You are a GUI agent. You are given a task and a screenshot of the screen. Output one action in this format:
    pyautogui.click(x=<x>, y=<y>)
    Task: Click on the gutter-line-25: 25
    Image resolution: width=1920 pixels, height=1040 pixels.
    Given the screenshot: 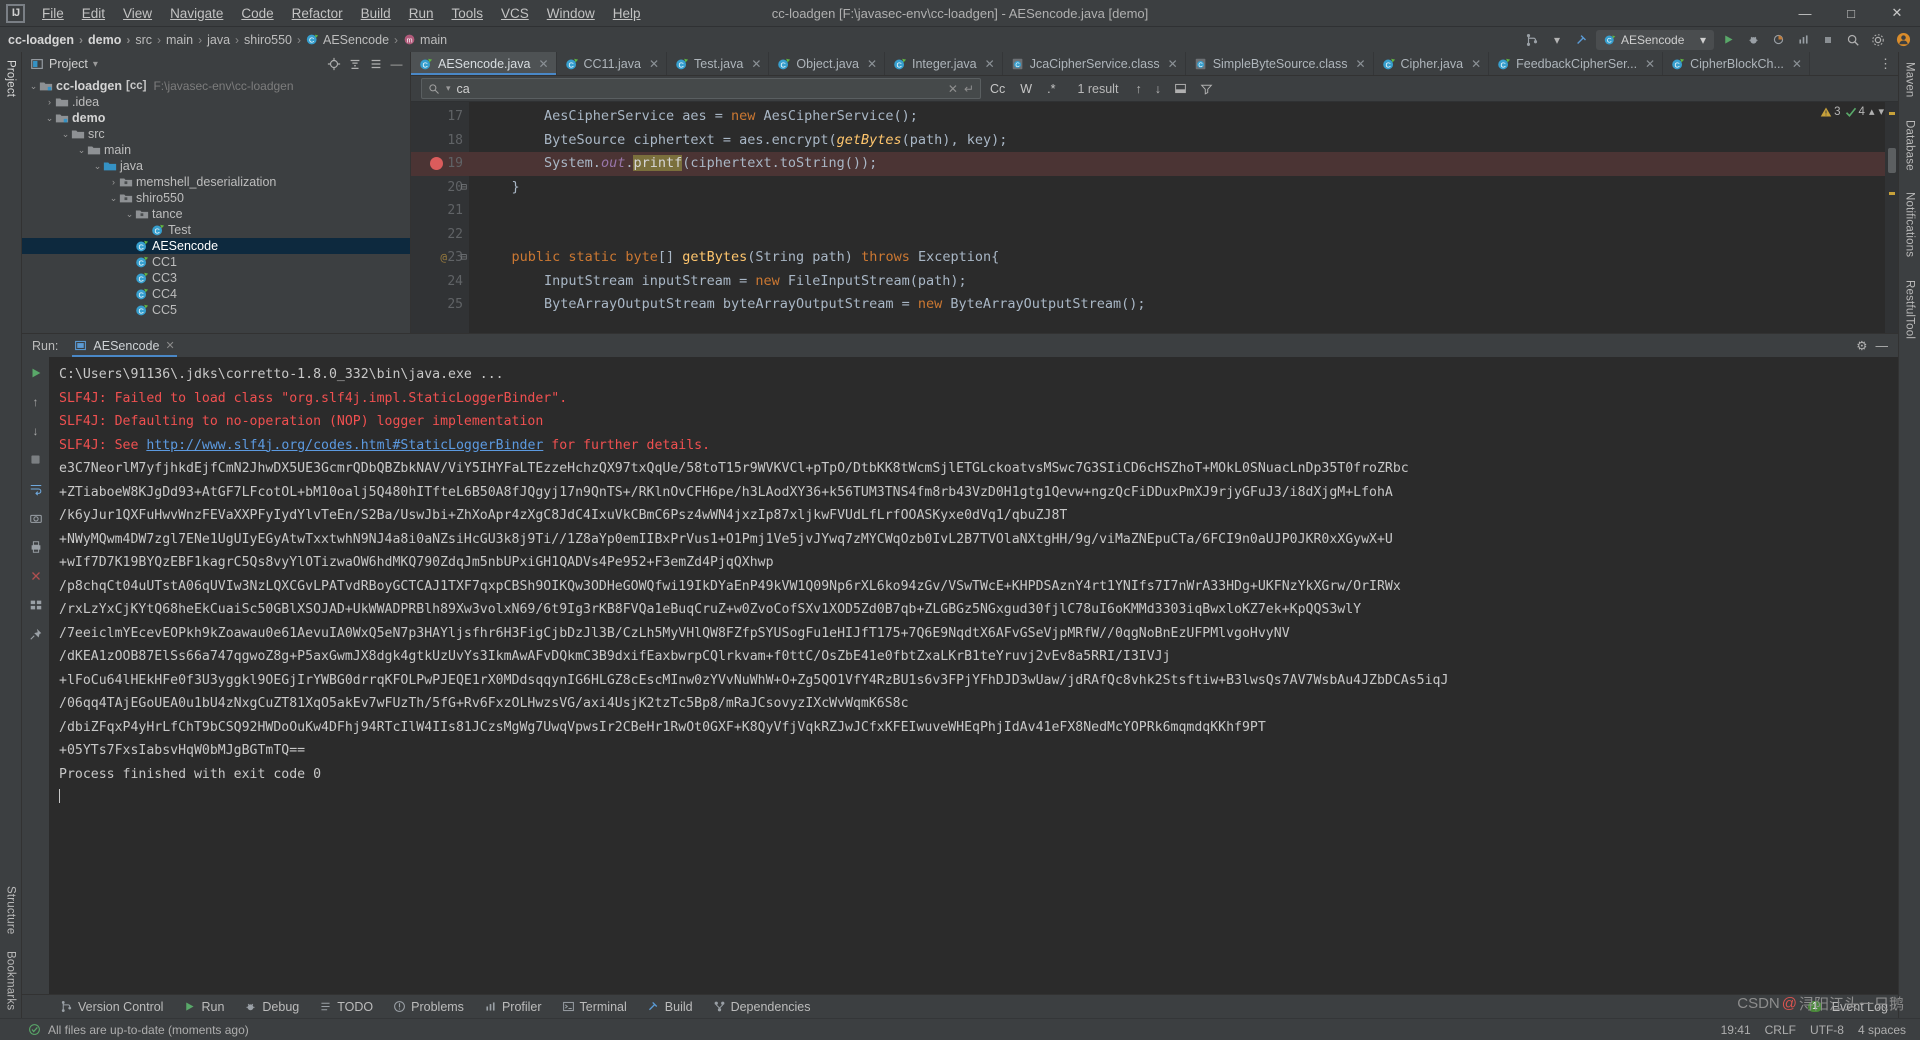 What is the action you would take?
    pyautogui.click(x=440, y=305)
    